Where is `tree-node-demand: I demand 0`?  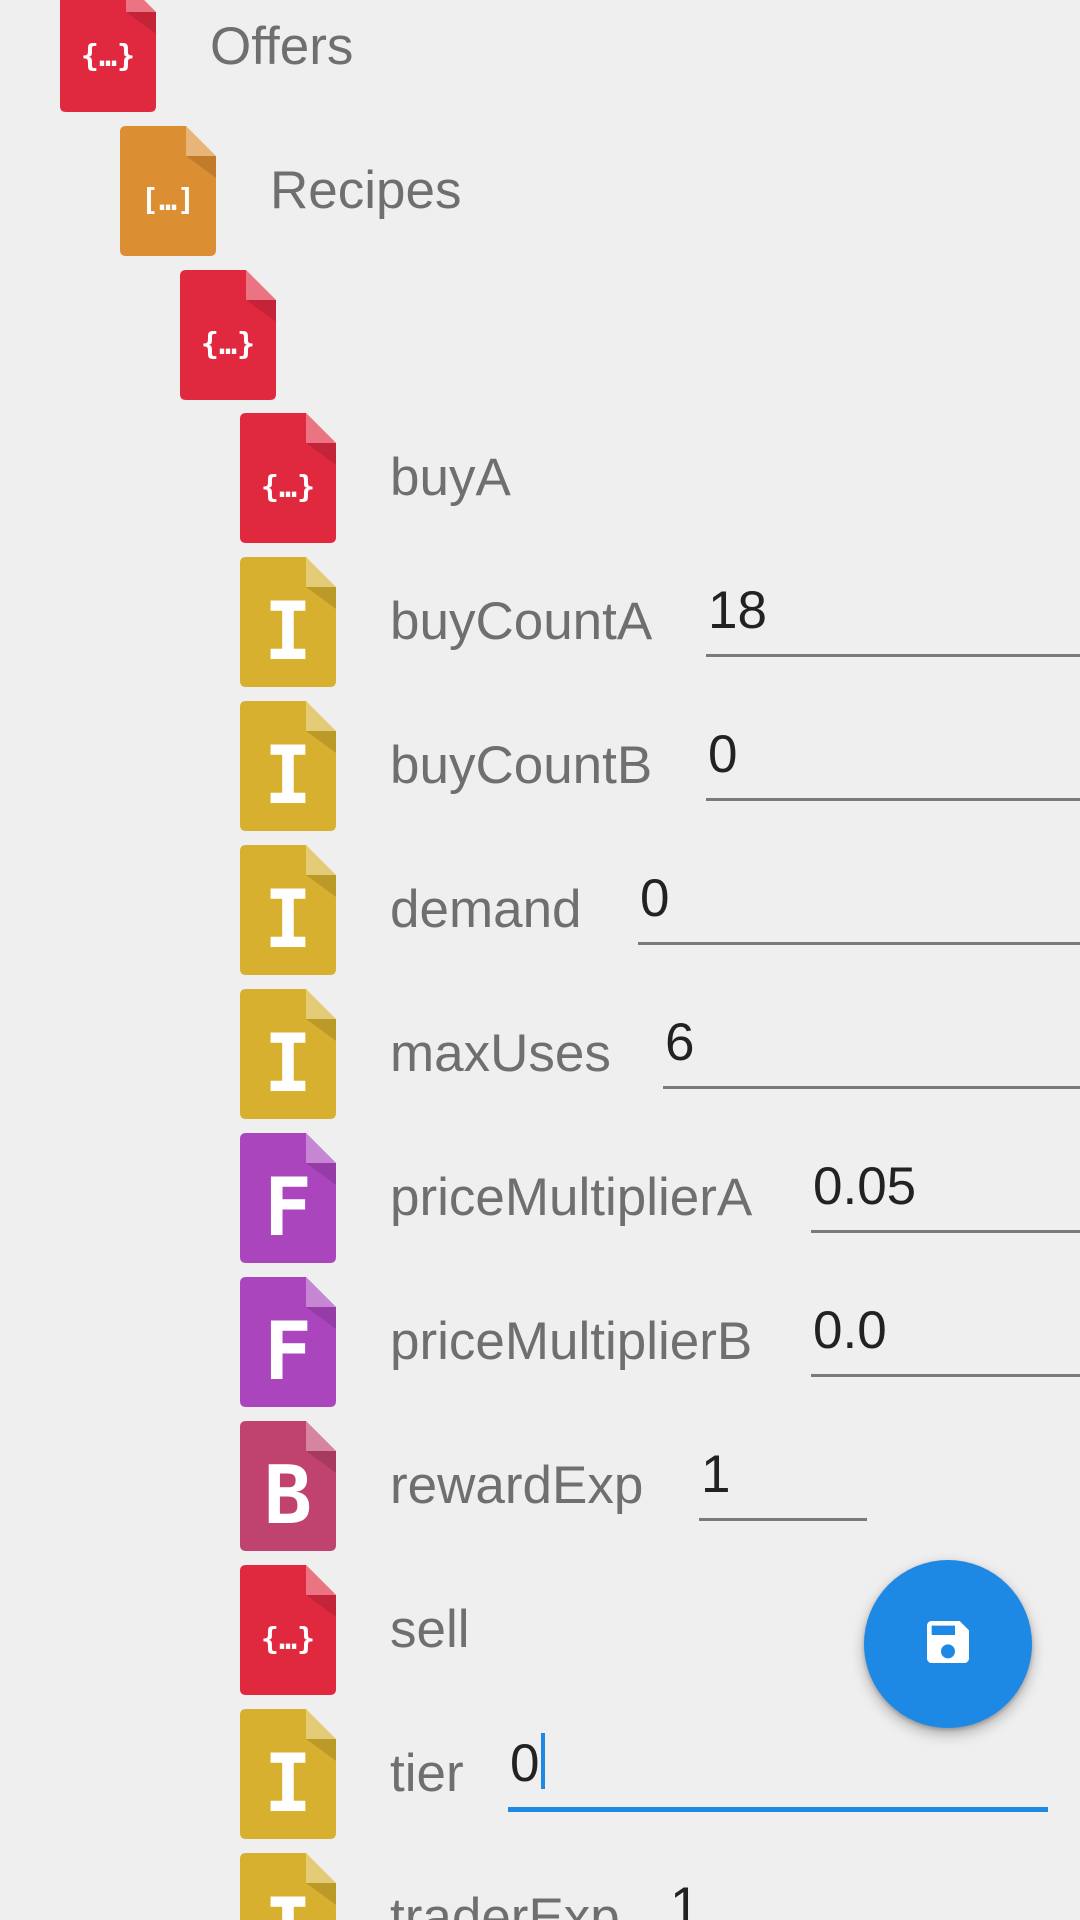 tree-node-demand: I demand 0 is located at coordinates (540, 917).